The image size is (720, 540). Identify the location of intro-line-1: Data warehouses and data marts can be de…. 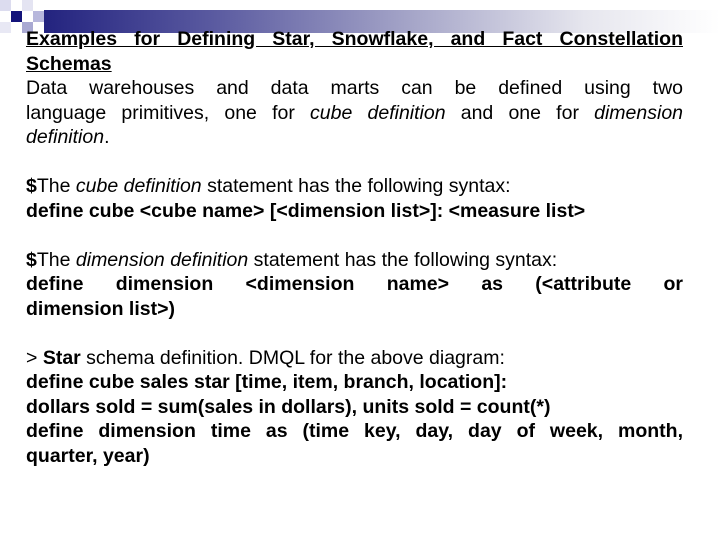
(354, 88).